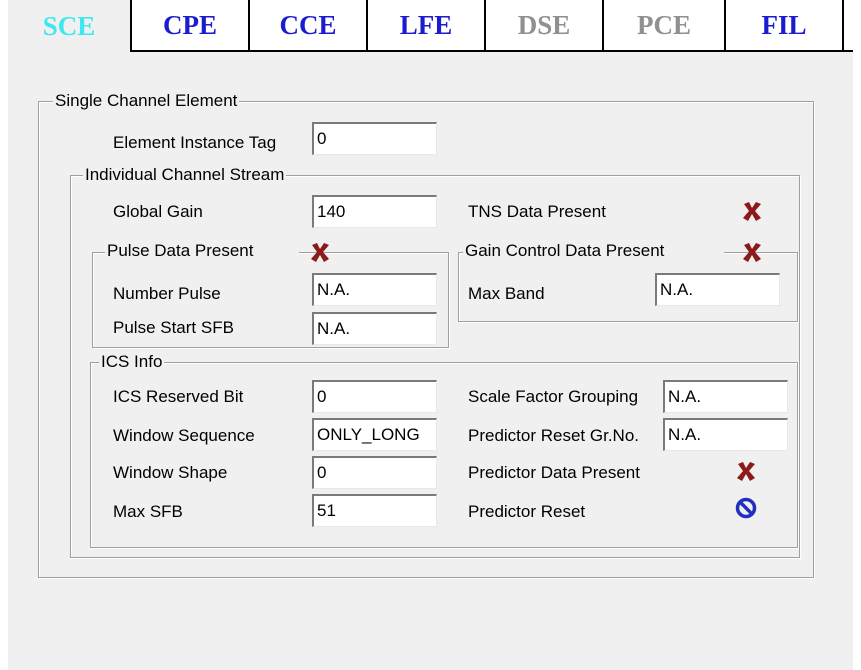 The height and width of the screenshot is (670, 861). Describe the element at coordinates (665, 26) in the screenshot. I see `tab-pce: PCE` at that location.